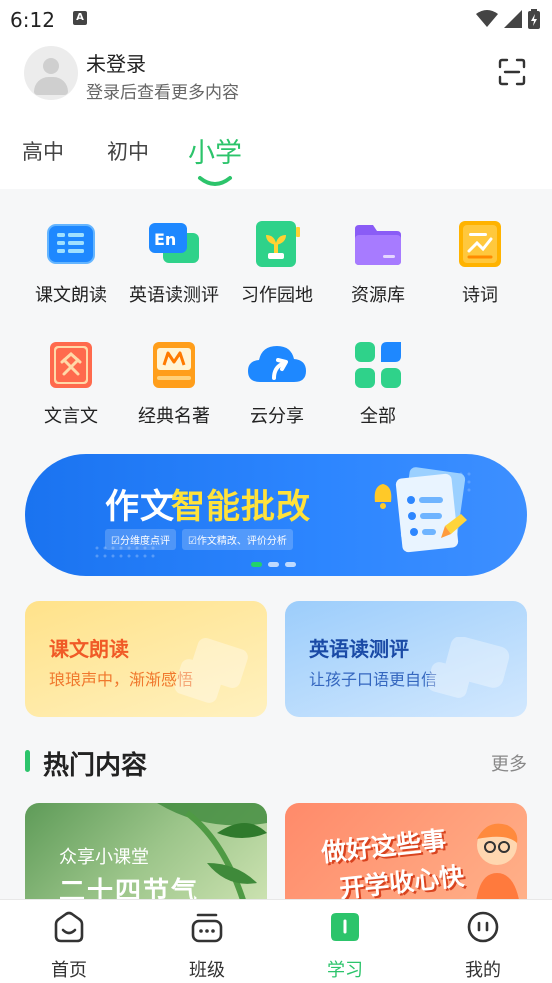  I want to click on feature-cloud-share: 云分享, so click(277, 384).